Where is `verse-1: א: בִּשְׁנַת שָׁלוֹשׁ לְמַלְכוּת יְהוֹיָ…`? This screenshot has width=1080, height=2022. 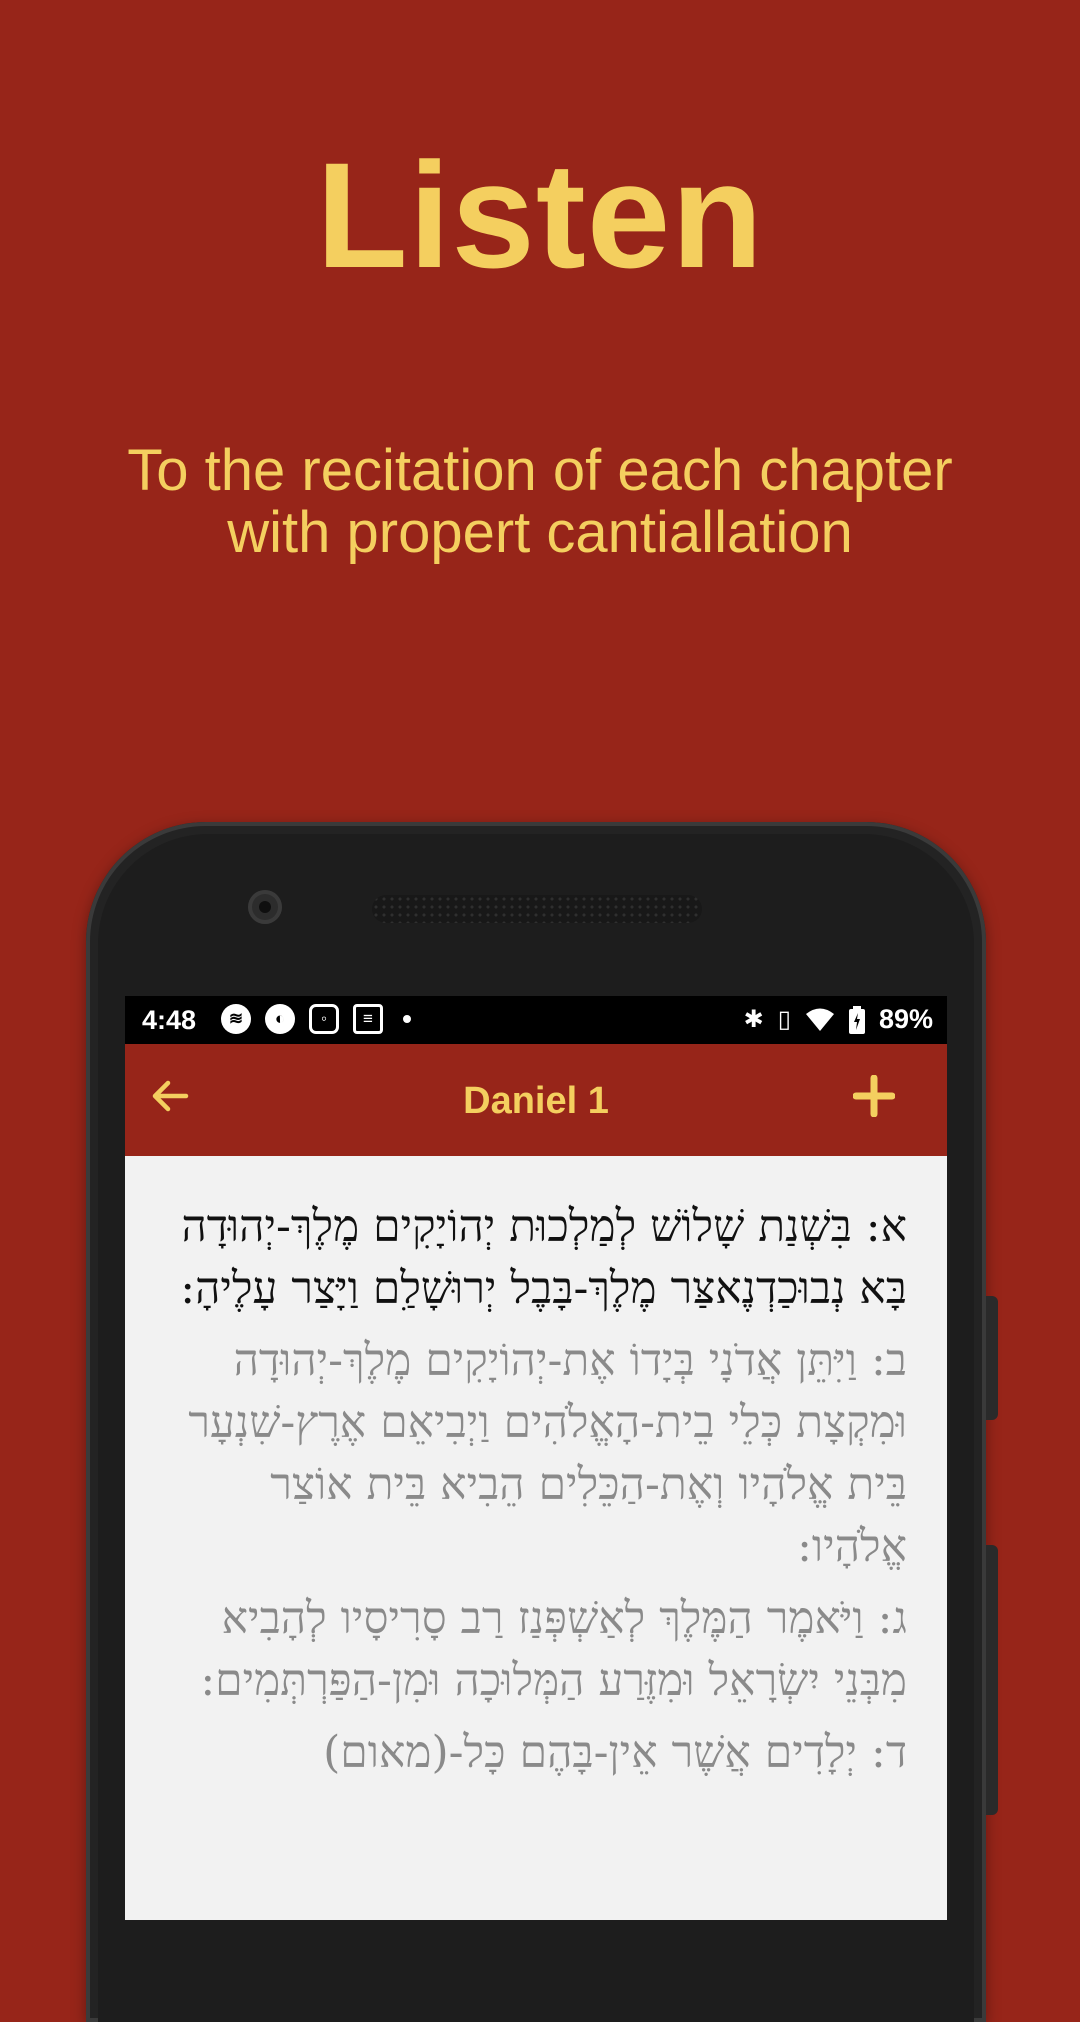
verse-1: א: בִּשְׁנַת שָׁלוֹשׁ לְמַלְכוּת יְהוֹיָ… is located at coordinates (536, 1258).